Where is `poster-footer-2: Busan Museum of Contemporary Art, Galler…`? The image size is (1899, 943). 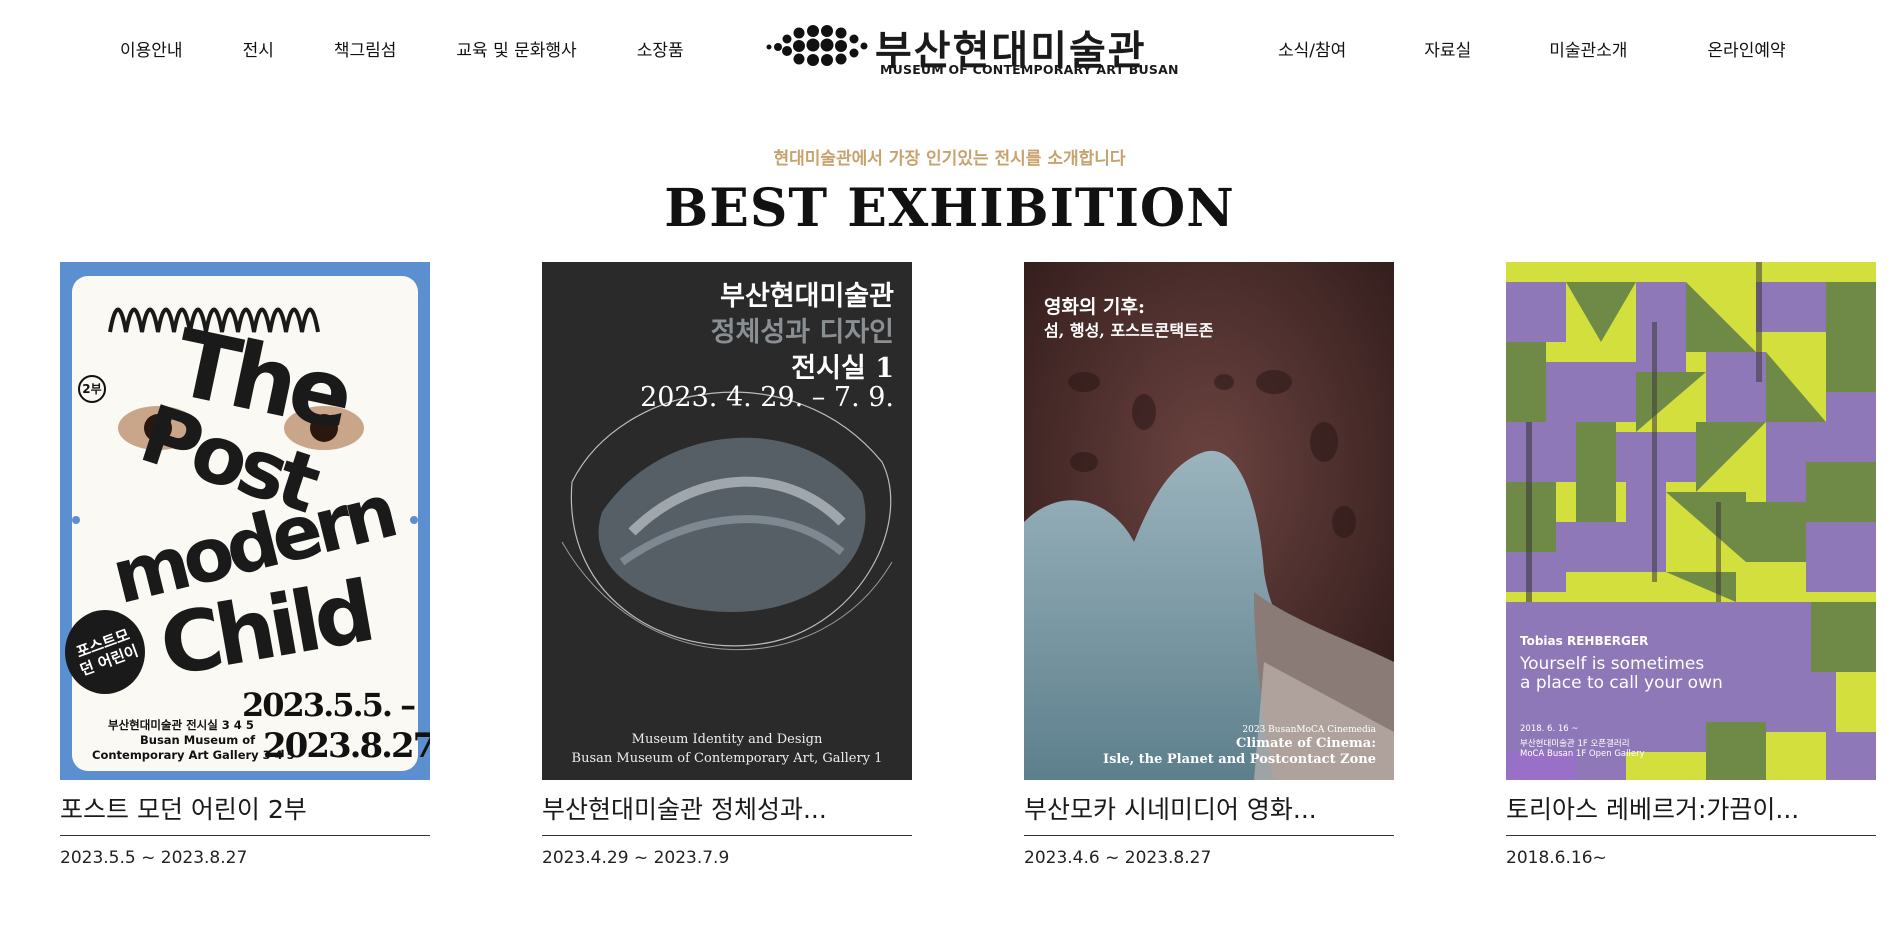
poster-footer-2: Busan Museum of Contemporary Art, Galler… is located at coordinates (727, 758).